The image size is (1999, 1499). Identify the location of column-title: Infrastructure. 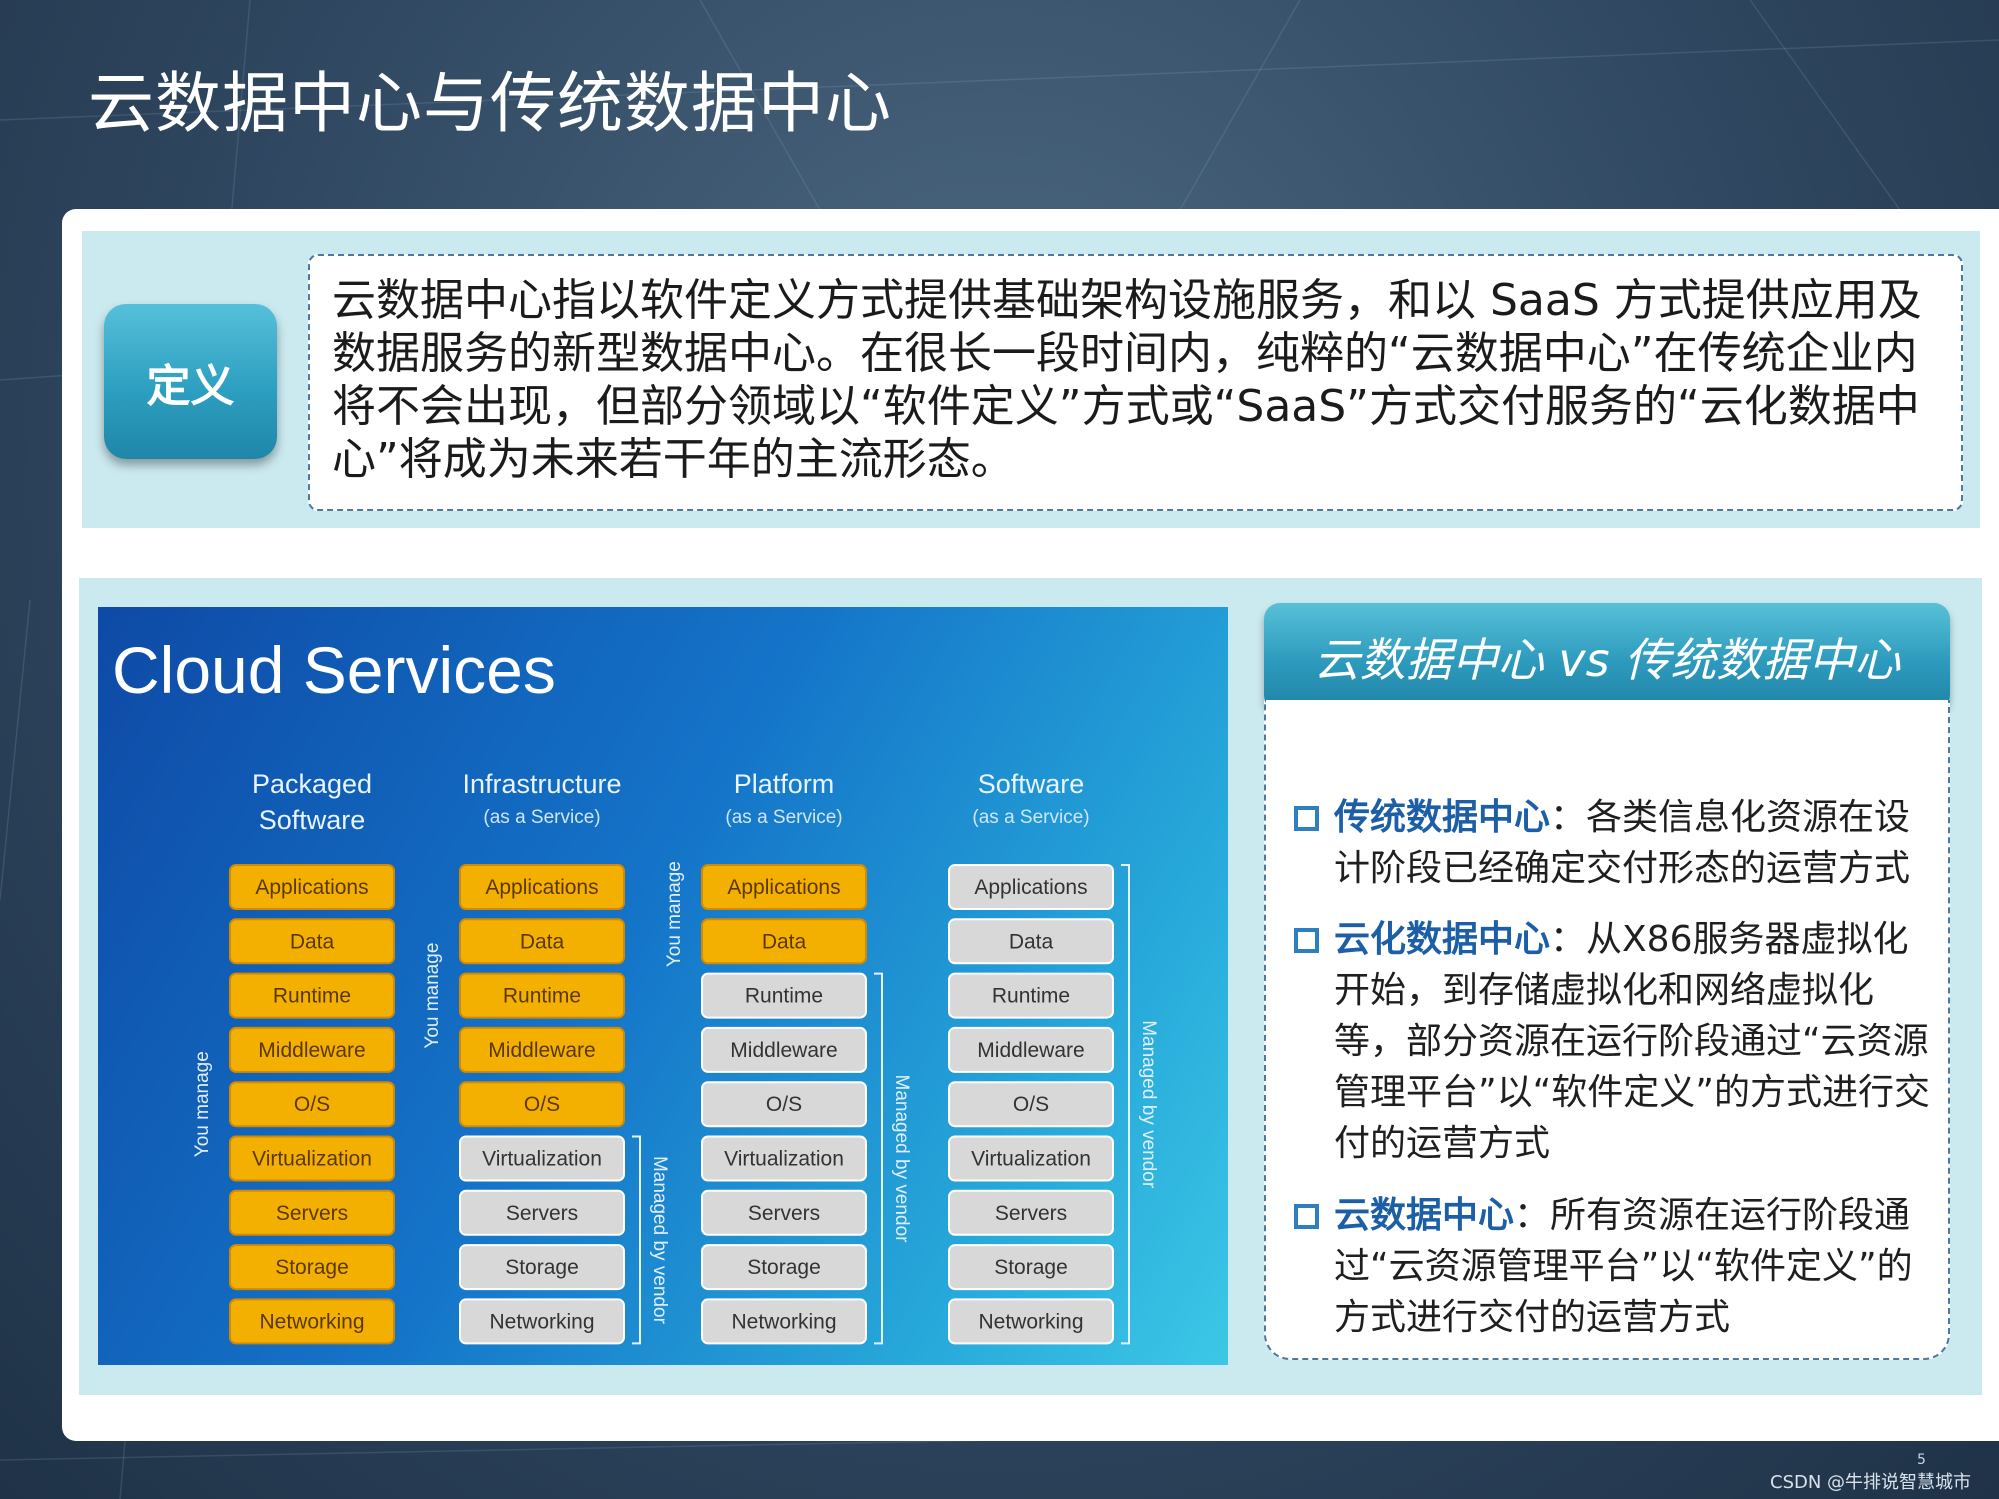
(541, 784).